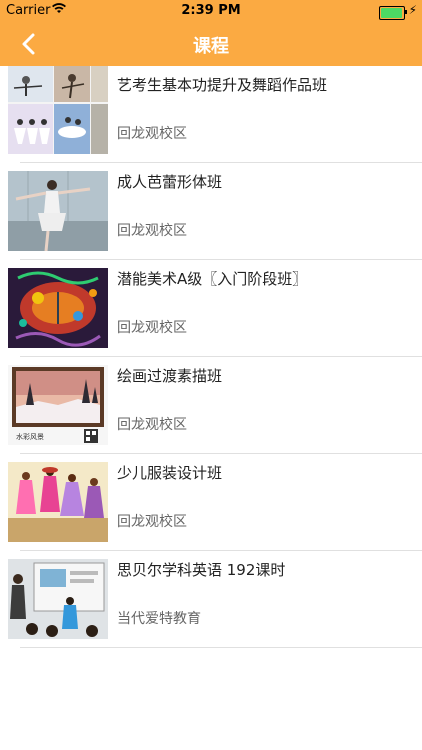 The image size is (422, 750). I want to click on navigation-bar: 课程, so click(211, 44).